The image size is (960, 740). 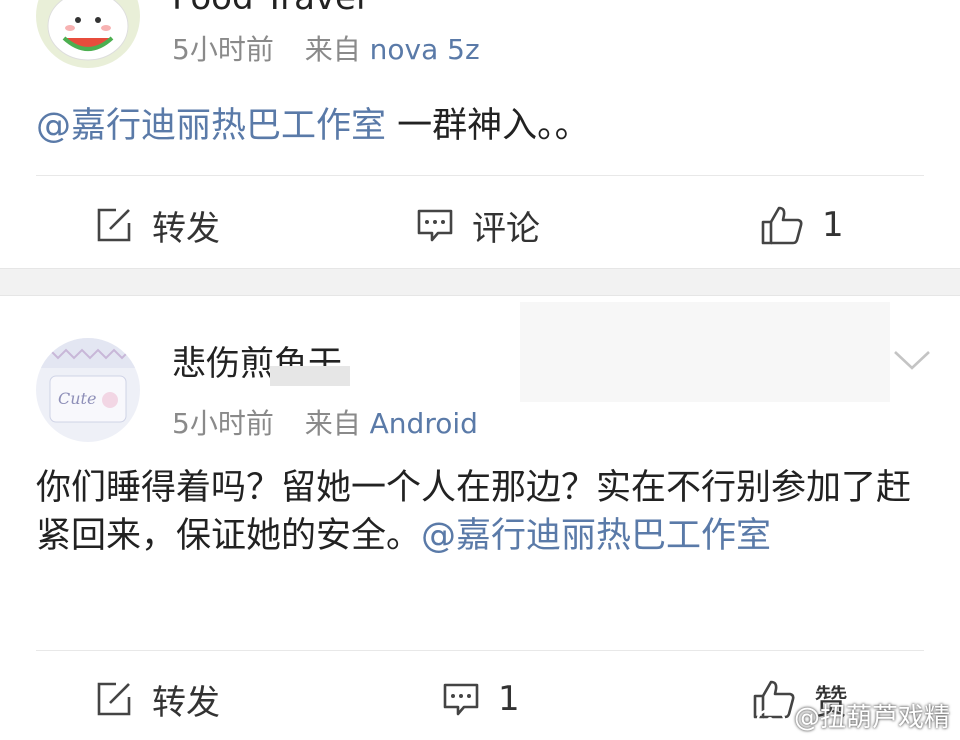 I want to click on source-device: nova 5z, so click(x=425, y=49).